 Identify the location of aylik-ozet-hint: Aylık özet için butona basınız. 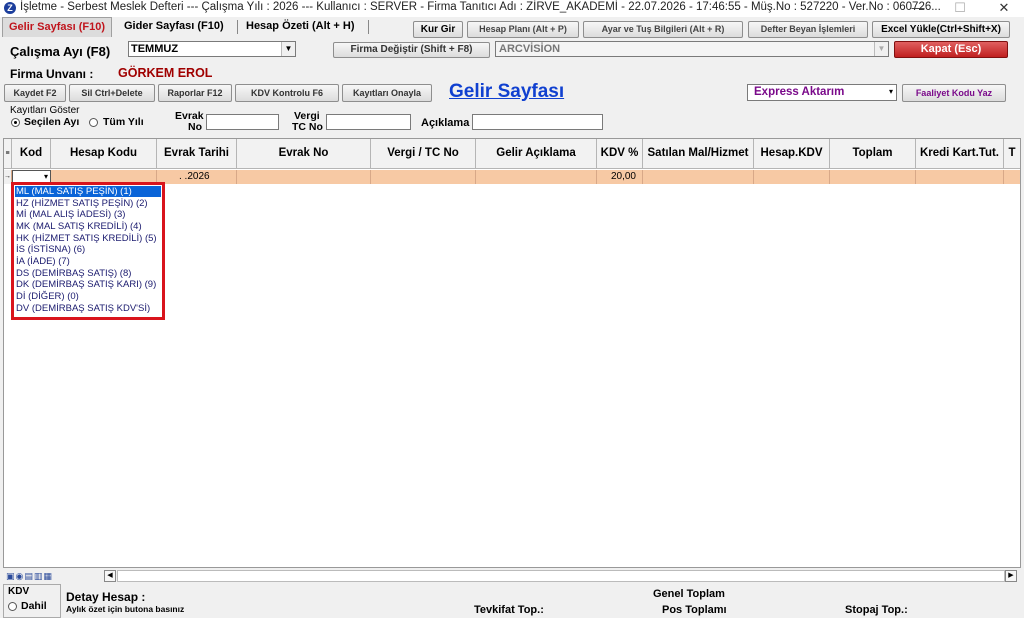
(125, 609).